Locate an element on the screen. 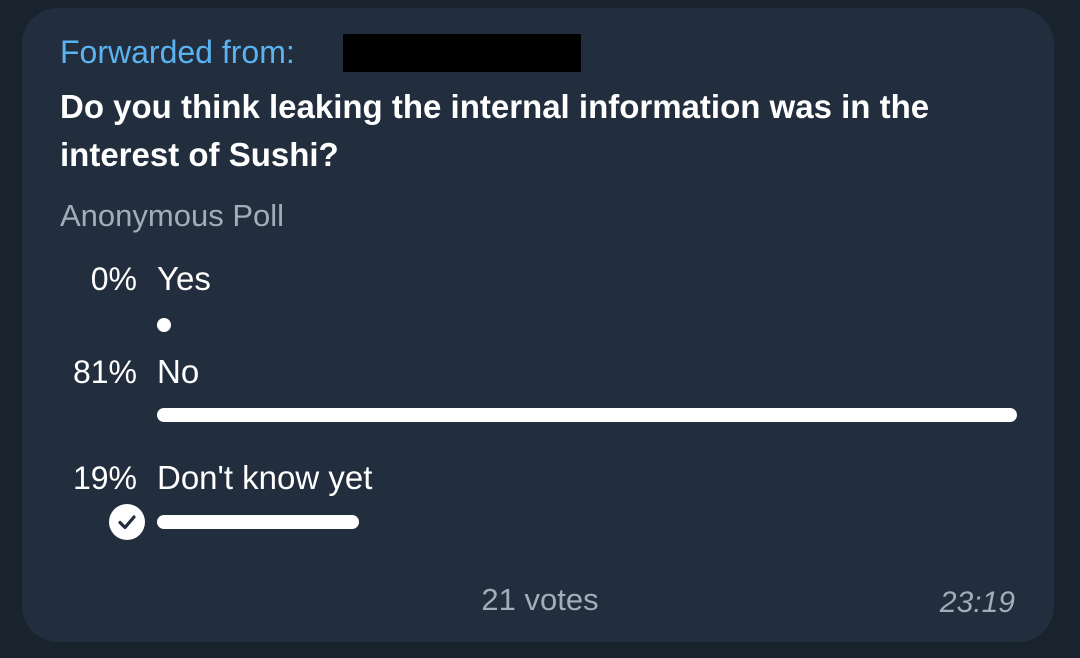 This screenshot has height=658, width=1080. check-circle-icon is located at coordinates (127, 522).